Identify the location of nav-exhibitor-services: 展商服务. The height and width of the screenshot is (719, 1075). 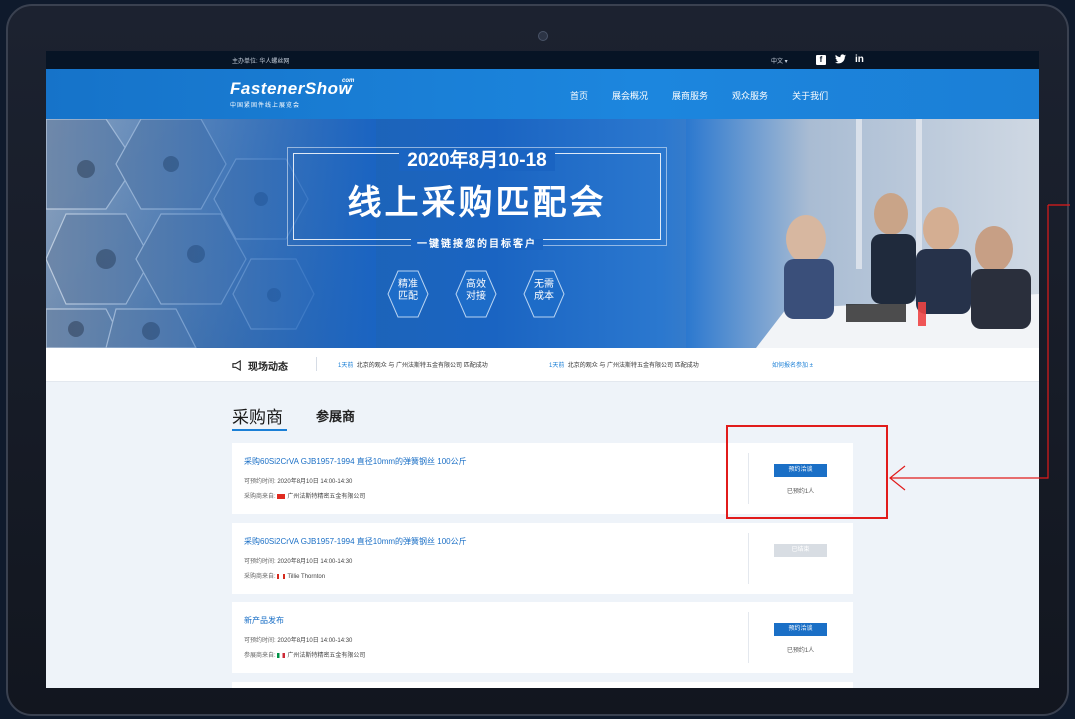
(690, 95).